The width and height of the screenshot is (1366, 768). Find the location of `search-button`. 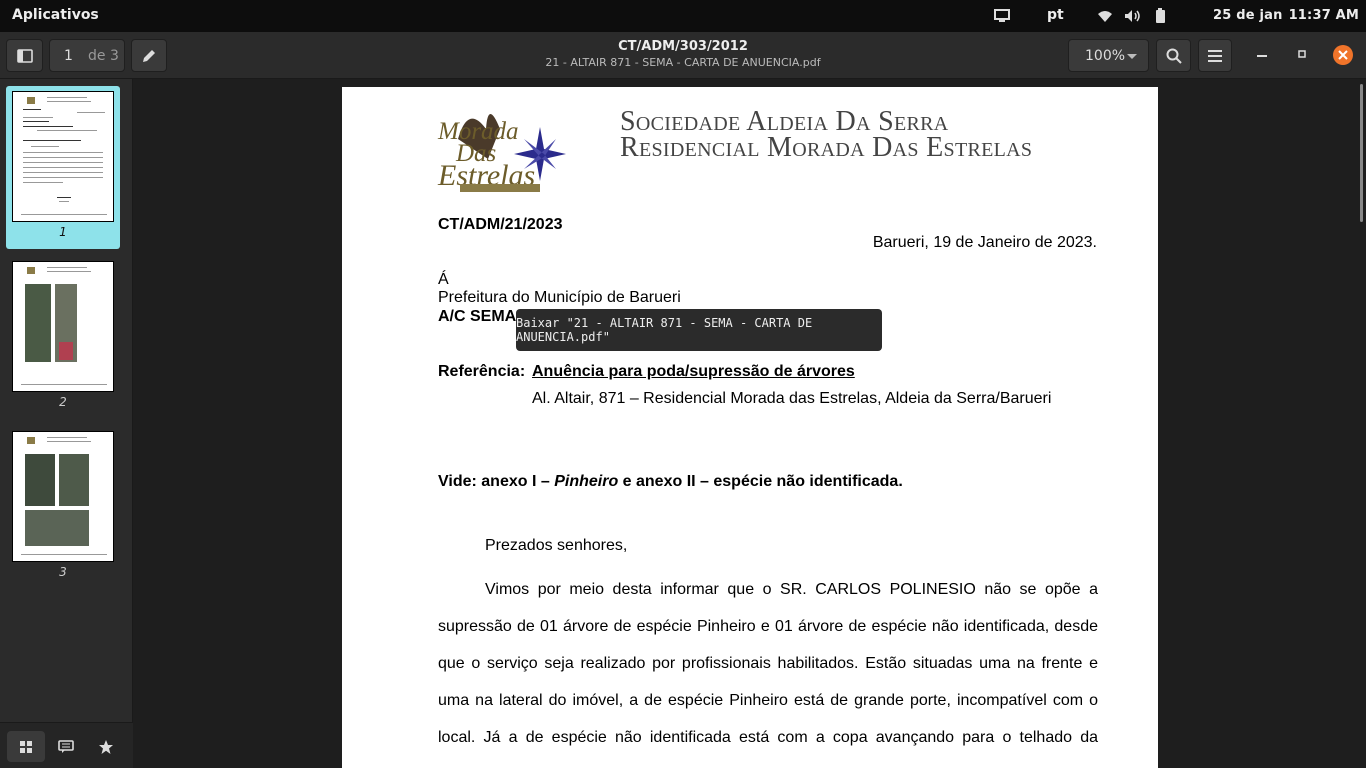

search-button is located at coordinates (1173, 55).